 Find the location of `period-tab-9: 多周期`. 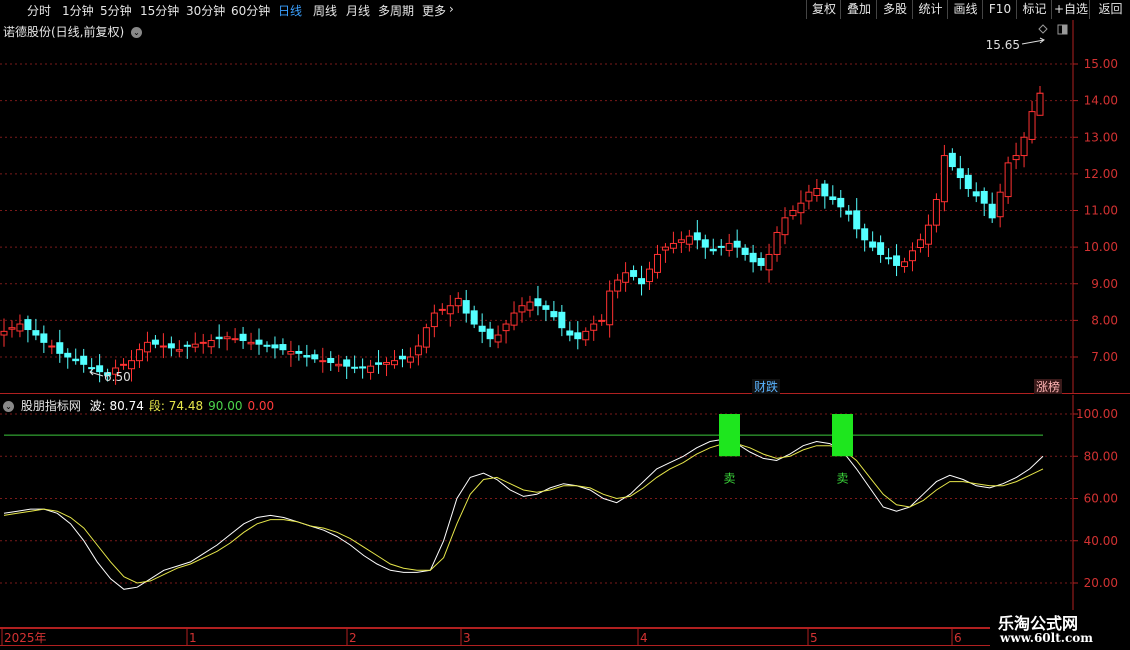

period-tab-9: 多周期 is located at coordinates (396, 10).